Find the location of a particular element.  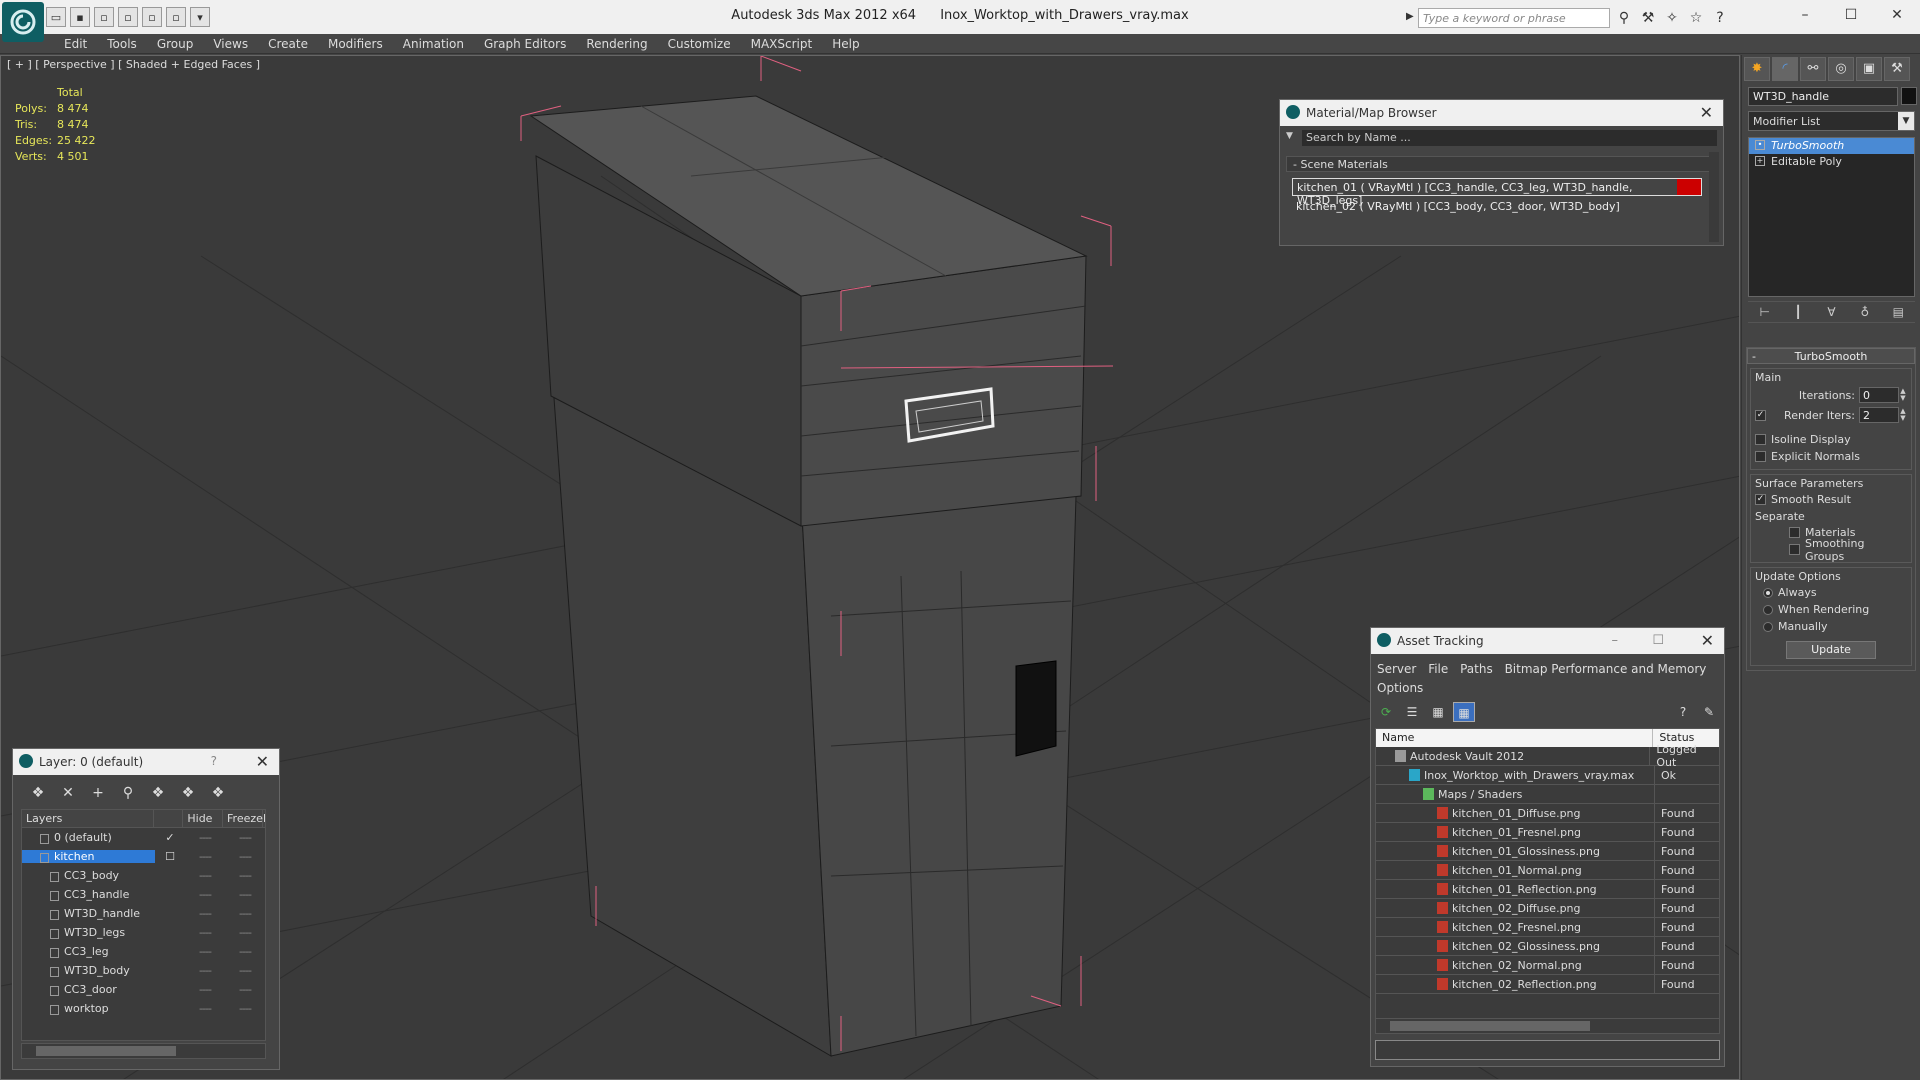

current-layer-check: ☐ is located at coordinates (170, 856).